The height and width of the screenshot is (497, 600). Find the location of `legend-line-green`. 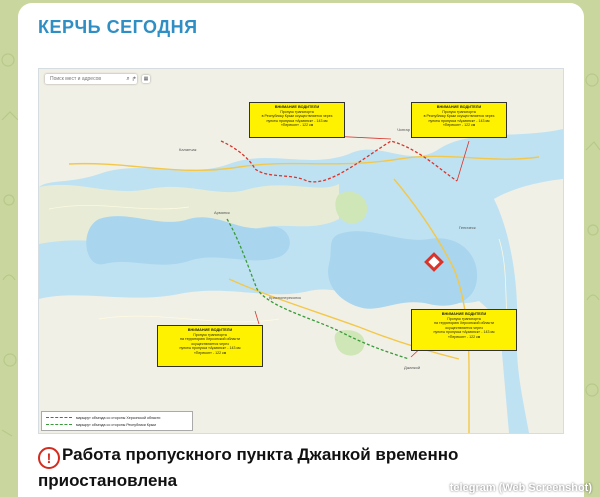

legend-line-green is located at coordinates (59, 424).